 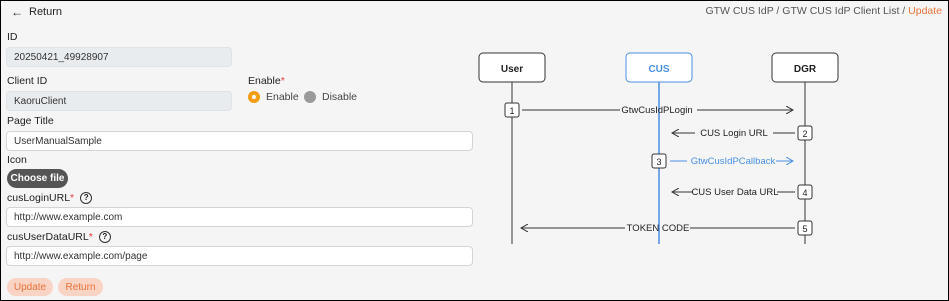 What do you see at coordinates (27, 81) in the screenshot?
I see `client-id-label: Client ID` at bounding box center [27, 81].